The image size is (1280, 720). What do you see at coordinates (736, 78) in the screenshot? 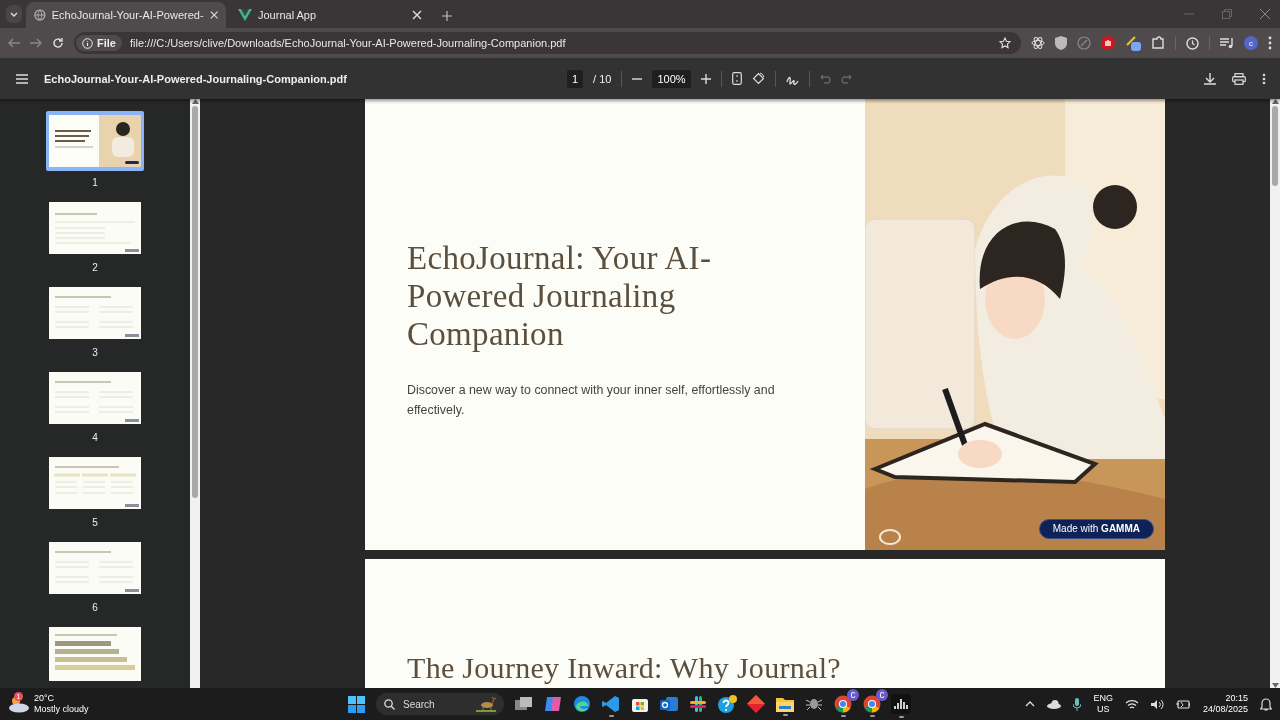
I see `fit-page-icon` at bounding box center [736, 78].